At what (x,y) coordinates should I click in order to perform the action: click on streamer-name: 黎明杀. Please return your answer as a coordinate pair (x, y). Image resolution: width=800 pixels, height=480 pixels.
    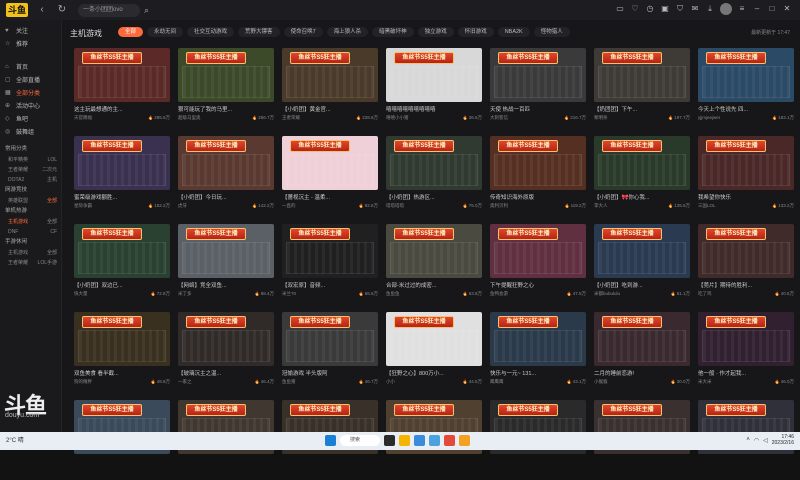
    Looking at the image, I should click on (601, 118).